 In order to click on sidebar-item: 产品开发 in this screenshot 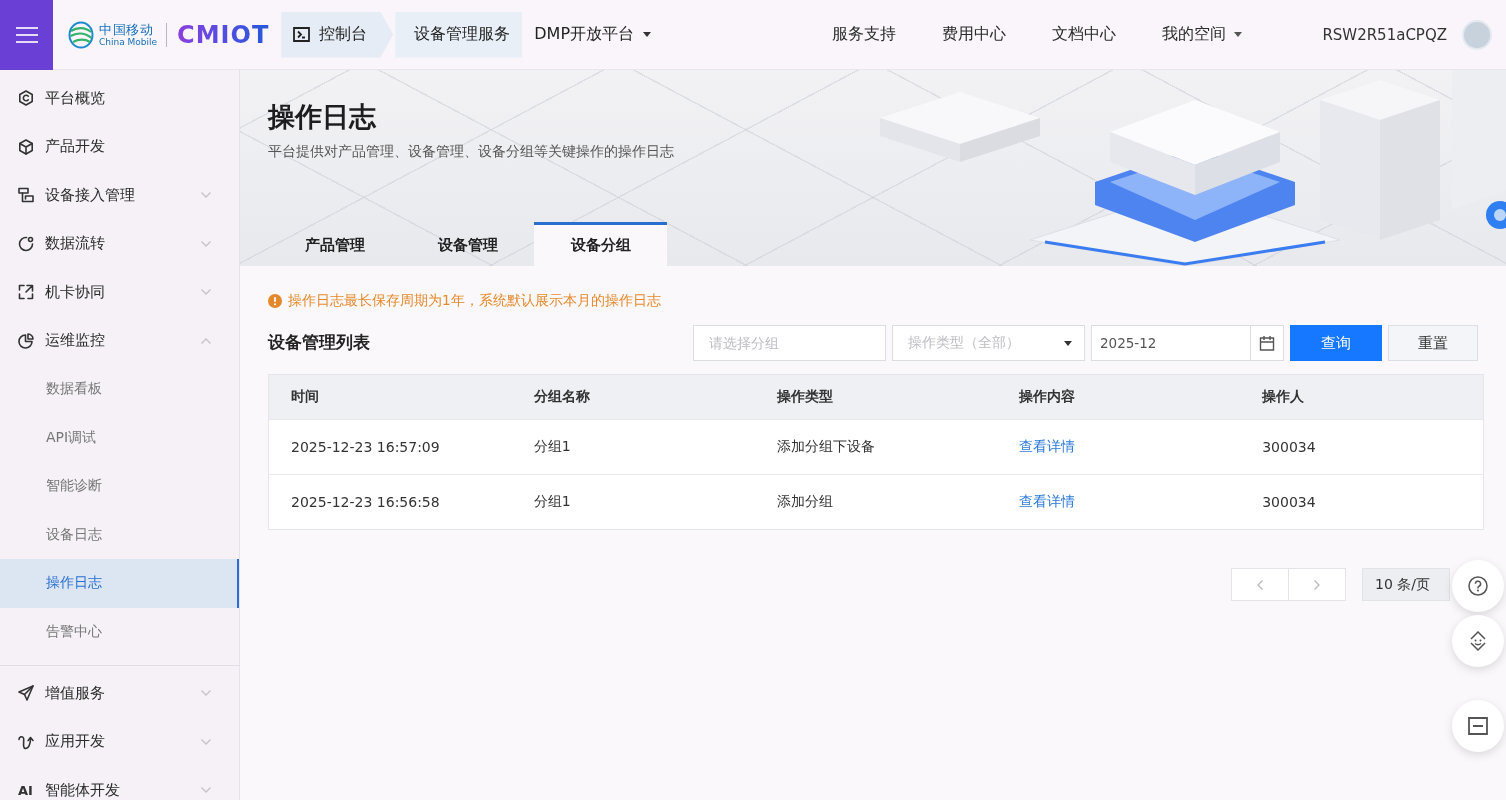, I will do `click(119, 146)`.